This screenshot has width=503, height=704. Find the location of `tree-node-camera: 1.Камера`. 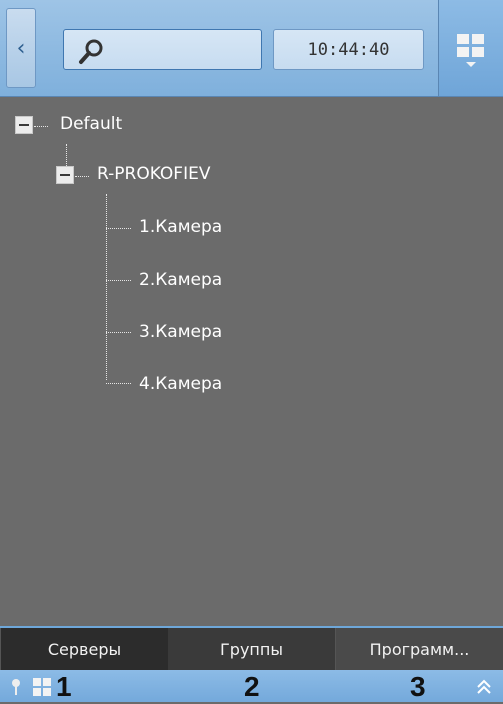

tree-node-camera: 1.Камера is located at coordinates (180, 227).